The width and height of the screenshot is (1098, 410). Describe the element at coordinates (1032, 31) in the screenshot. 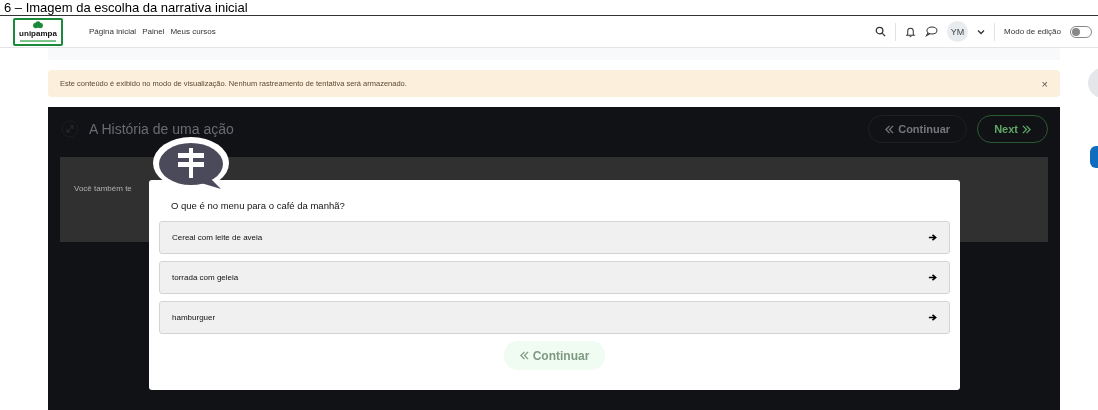

I see `edit-mode-label: Modo de edição` at that location.